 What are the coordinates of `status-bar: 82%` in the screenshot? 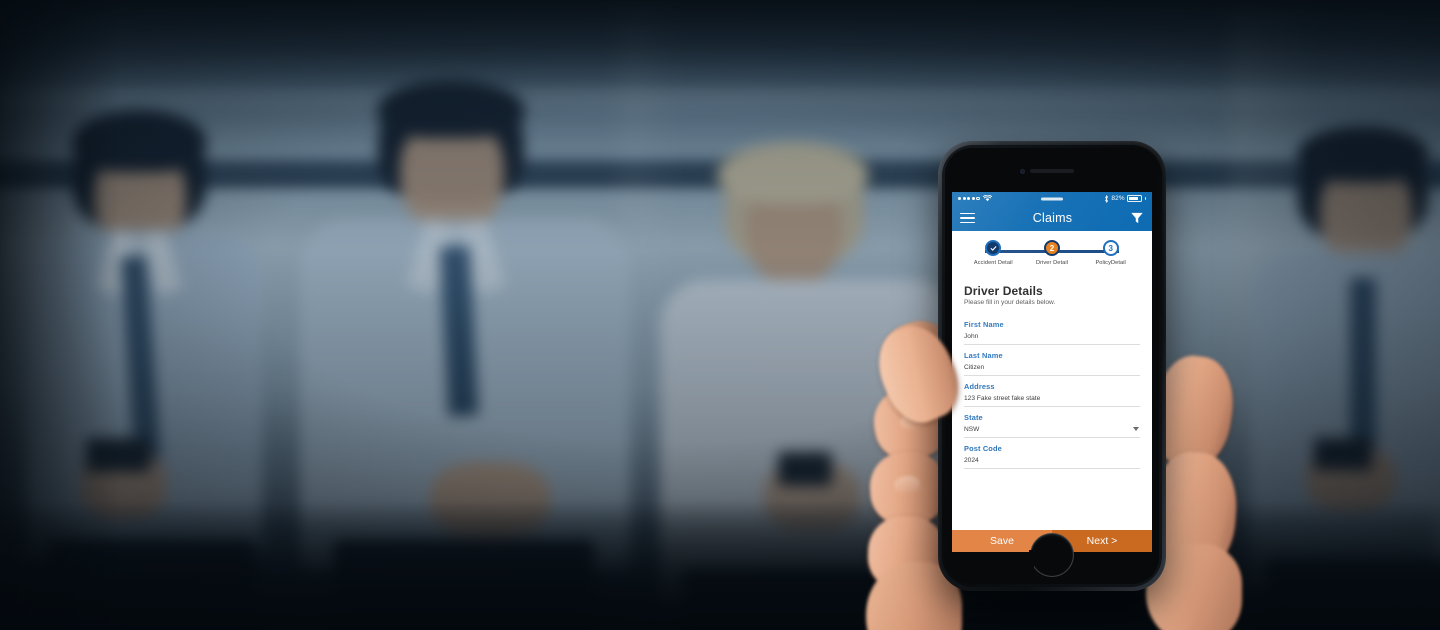 It's located at (1052, 198).